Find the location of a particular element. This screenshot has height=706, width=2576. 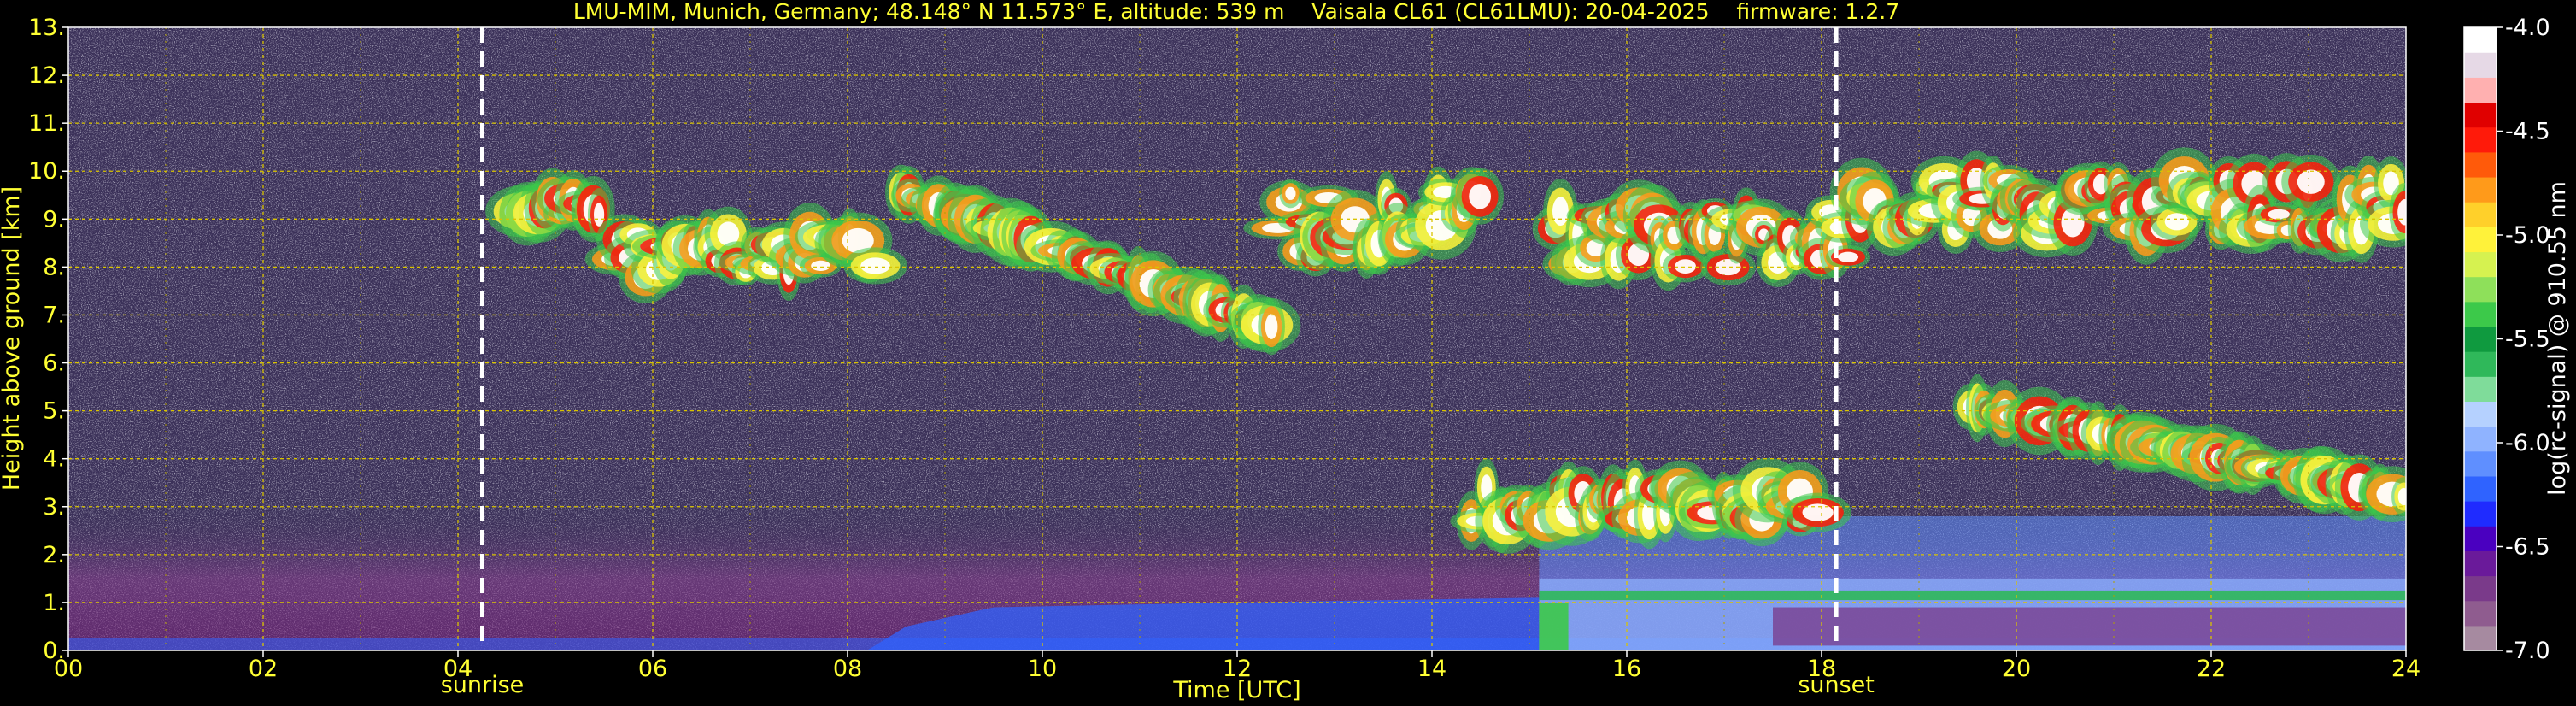

x-tick-label: 06 is located at coordinates (652, 669).